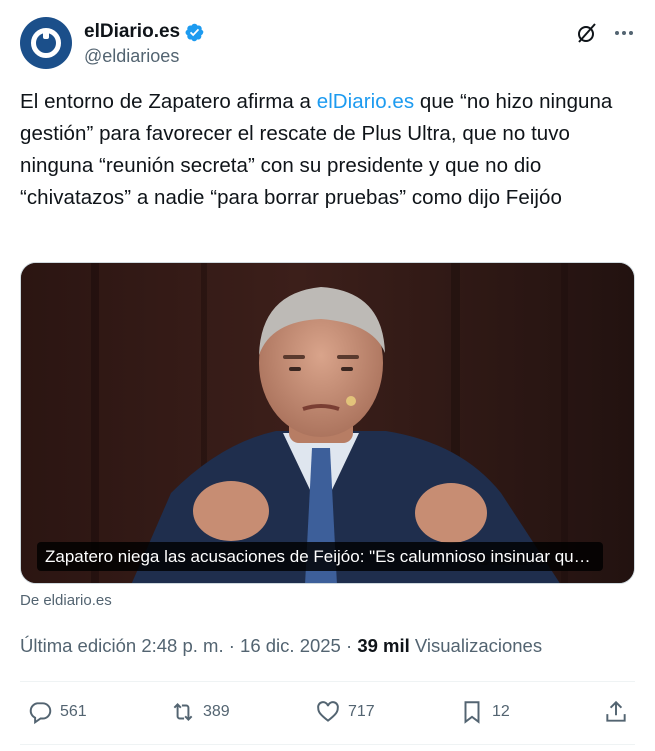 This screenshot has height=751, width=655. Describe the element at coordinates (183, 712) in the screenshot. I see `retweet-icon` at that location.